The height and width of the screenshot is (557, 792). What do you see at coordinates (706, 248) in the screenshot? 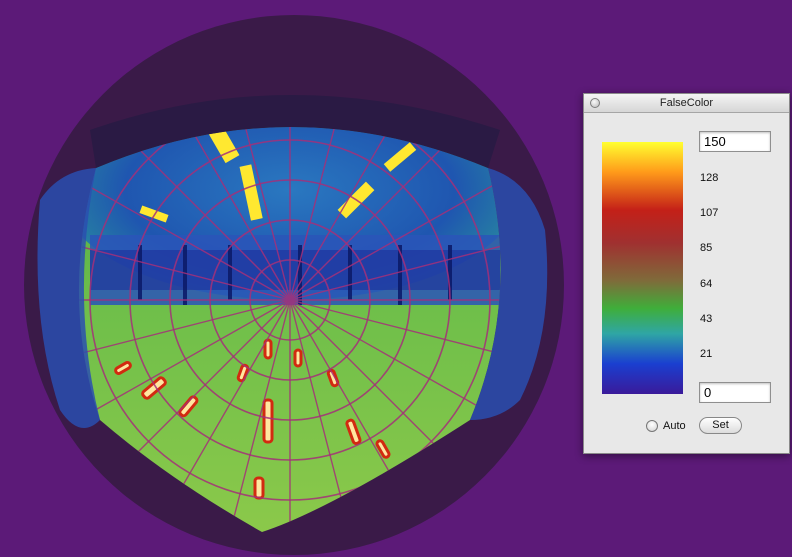
I see `tick-label: 85` at bounding box center [706, 248].